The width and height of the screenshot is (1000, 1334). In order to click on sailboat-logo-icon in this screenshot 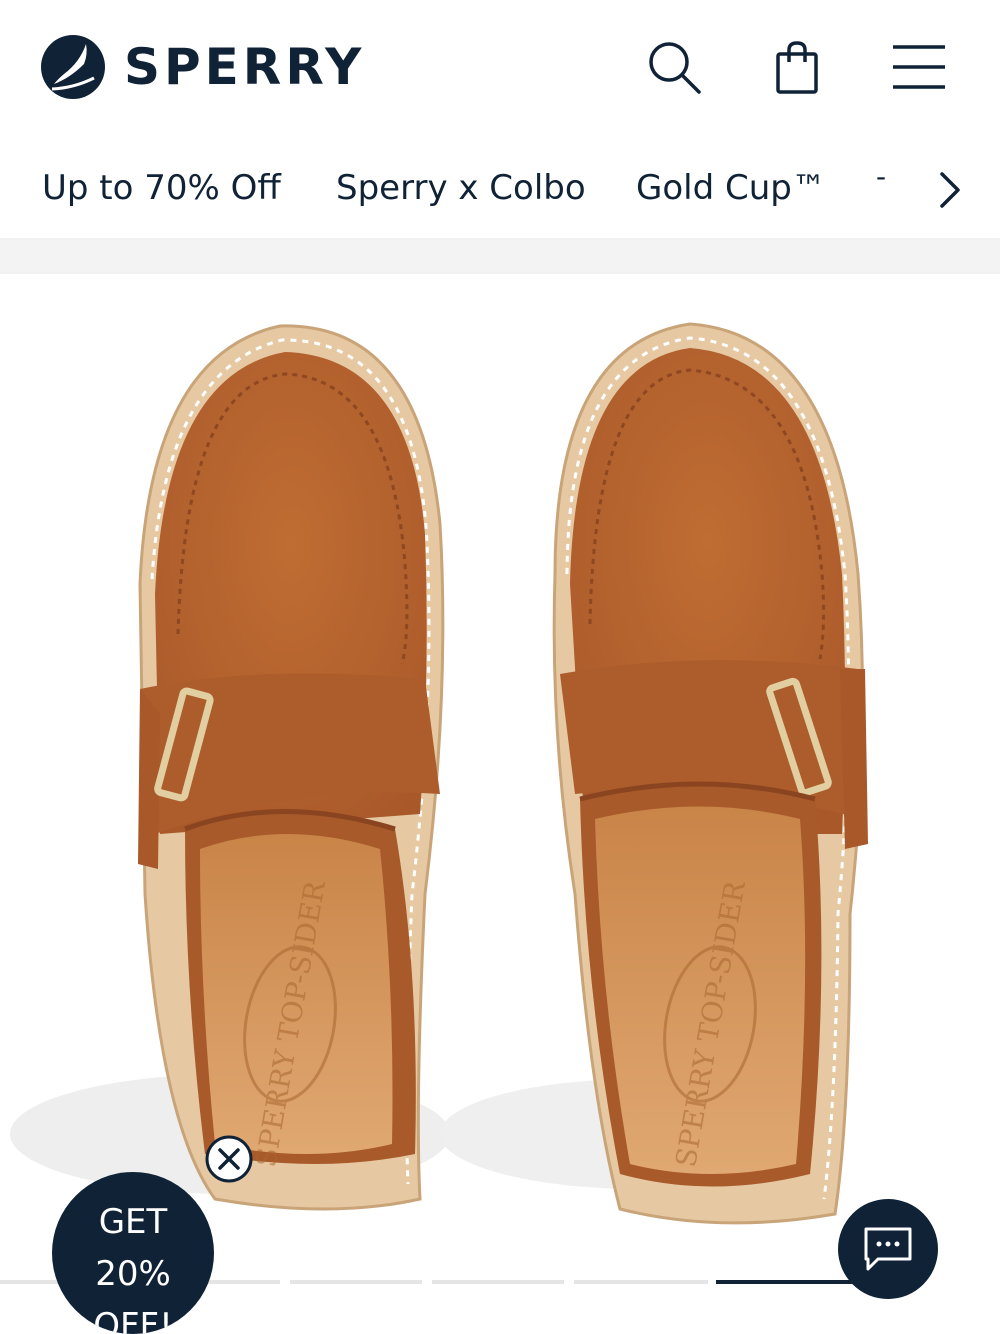, I will do `click(73, 67)`.